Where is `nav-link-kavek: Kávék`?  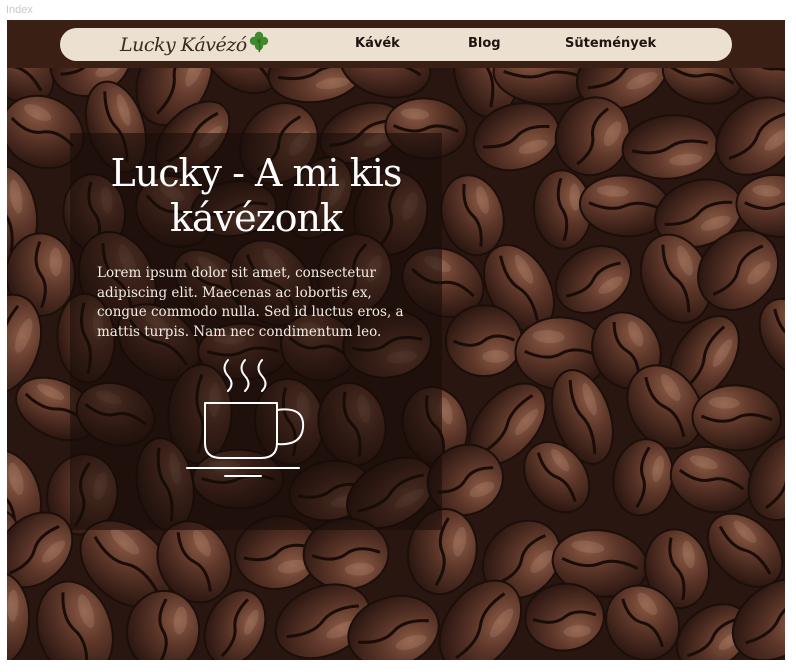
nav-link-kavek: Kávék is located at coordinates (377, 43).